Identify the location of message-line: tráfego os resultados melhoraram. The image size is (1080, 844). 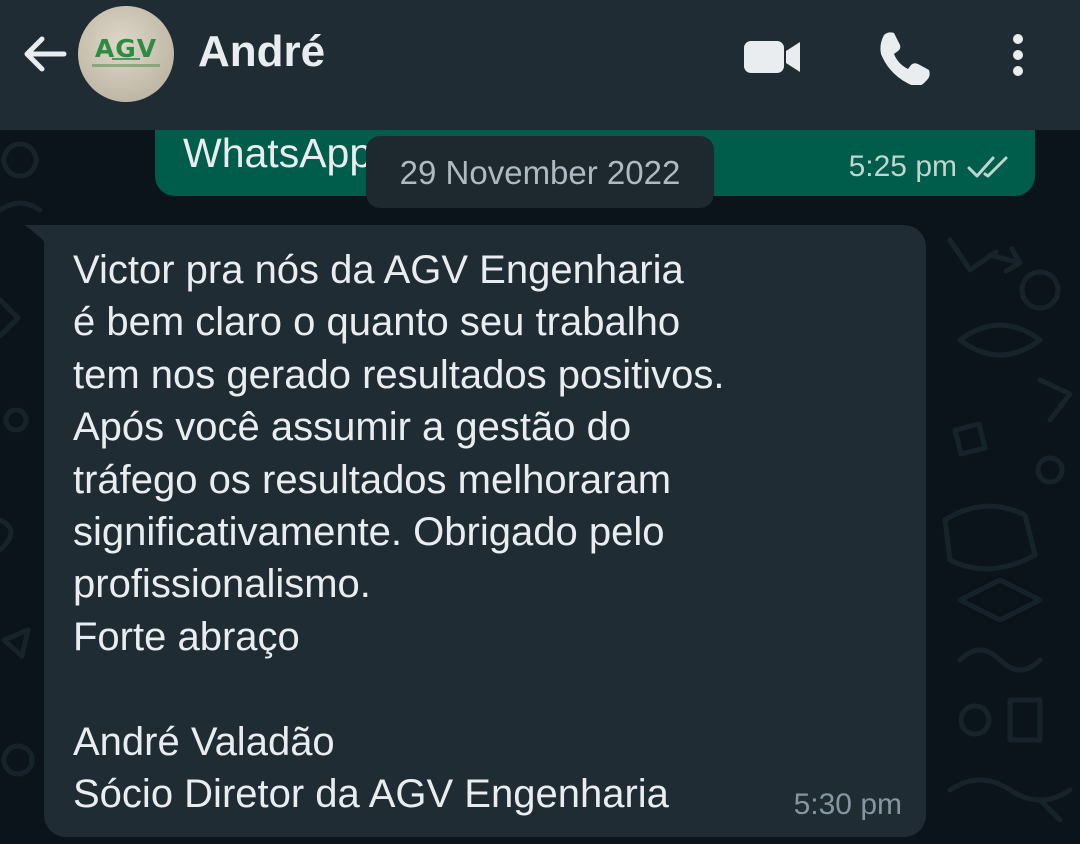
(372, 479).